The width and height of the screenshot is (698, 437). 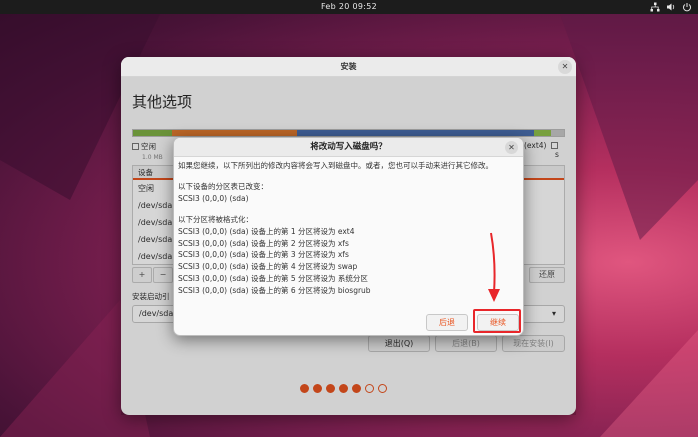 What do you see at coordinates (494, 267) in the screenshot?
I see `pointer-arrow-icon` at bounding box center [494, 267].